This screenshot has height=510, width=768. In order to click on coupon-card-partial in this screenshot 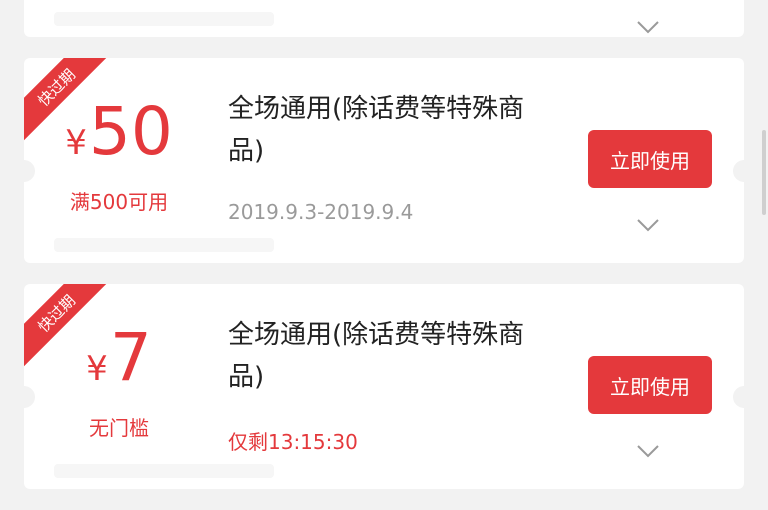, I will do `click(384, 18)`.